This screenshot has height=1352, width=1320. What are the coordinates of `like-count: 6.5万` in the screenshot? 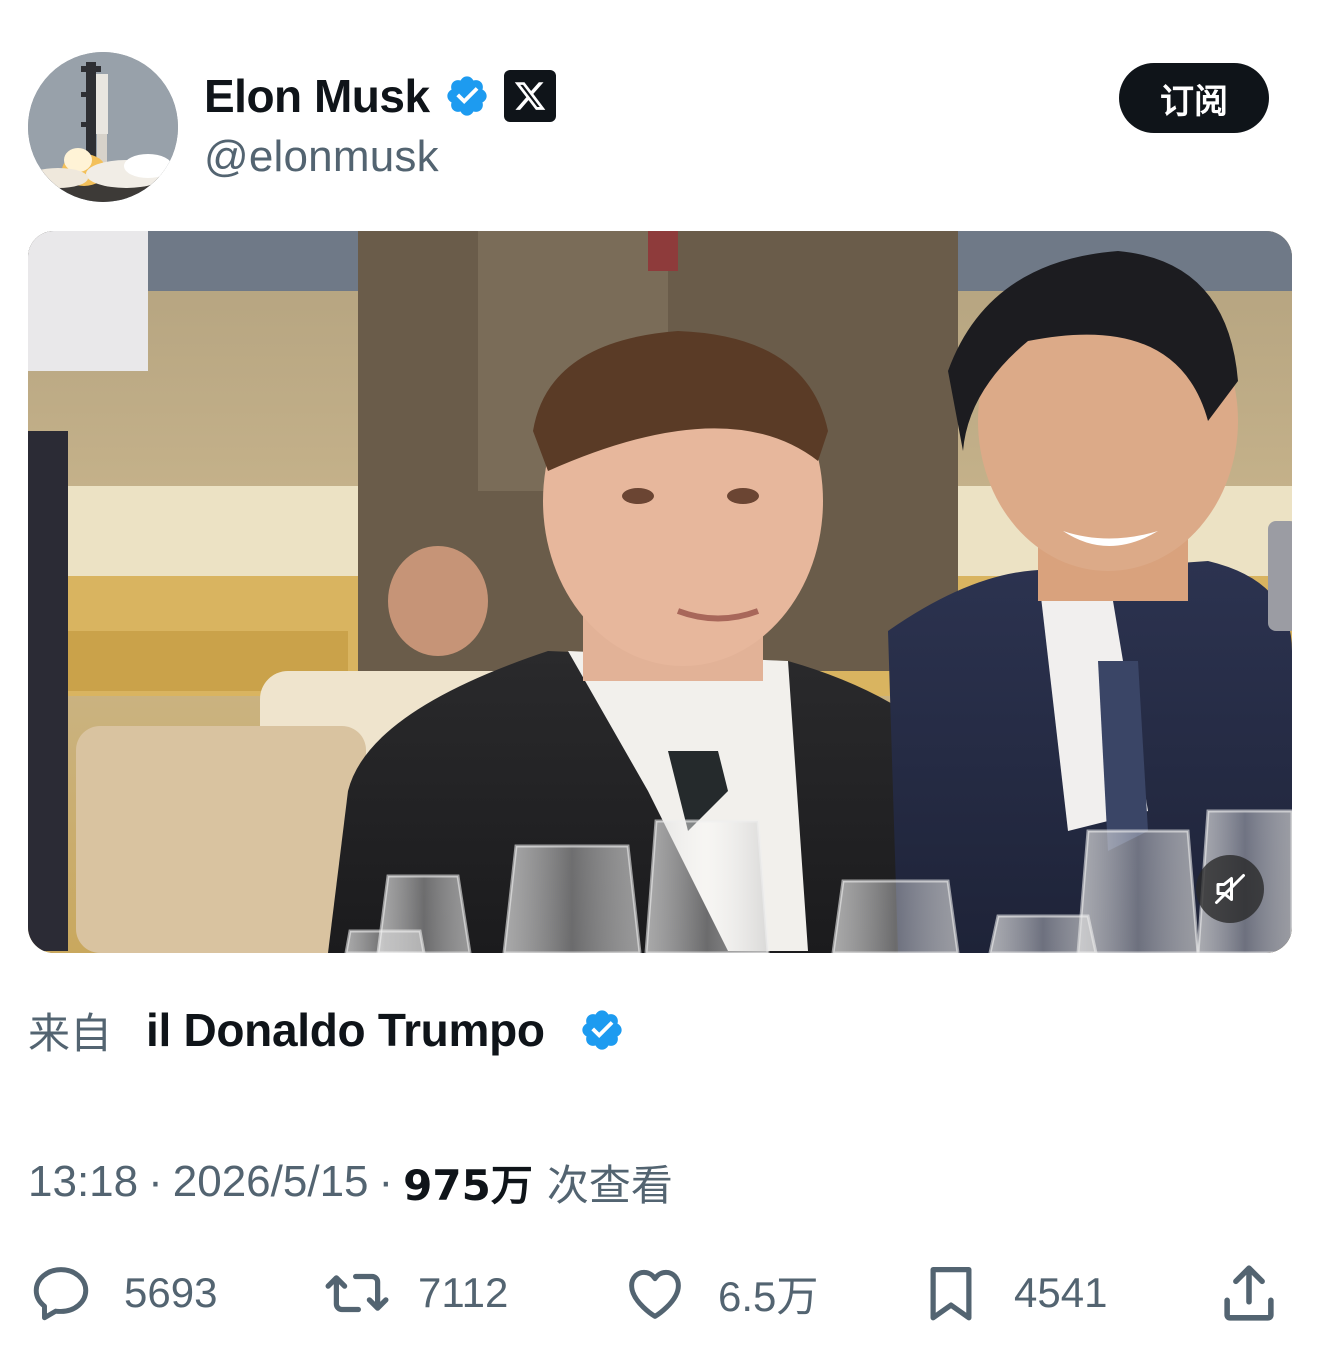 It's located at (768, 1296).